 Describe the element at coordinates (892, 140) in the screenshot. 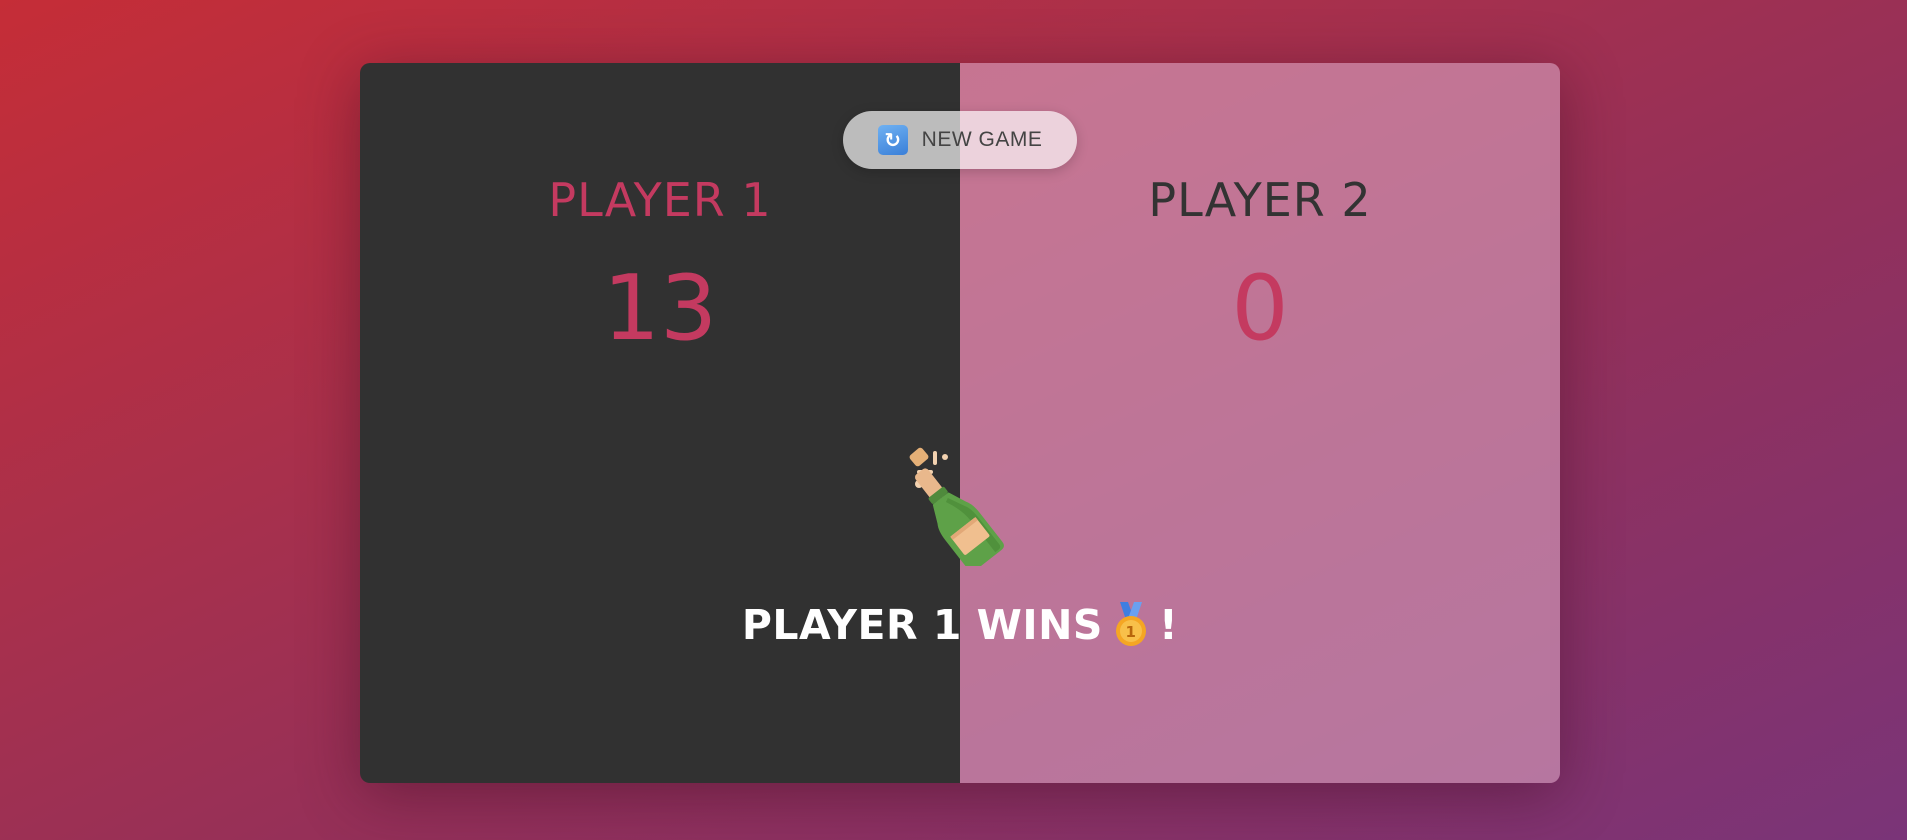

I see `refresh-icon: ↻` at that location.